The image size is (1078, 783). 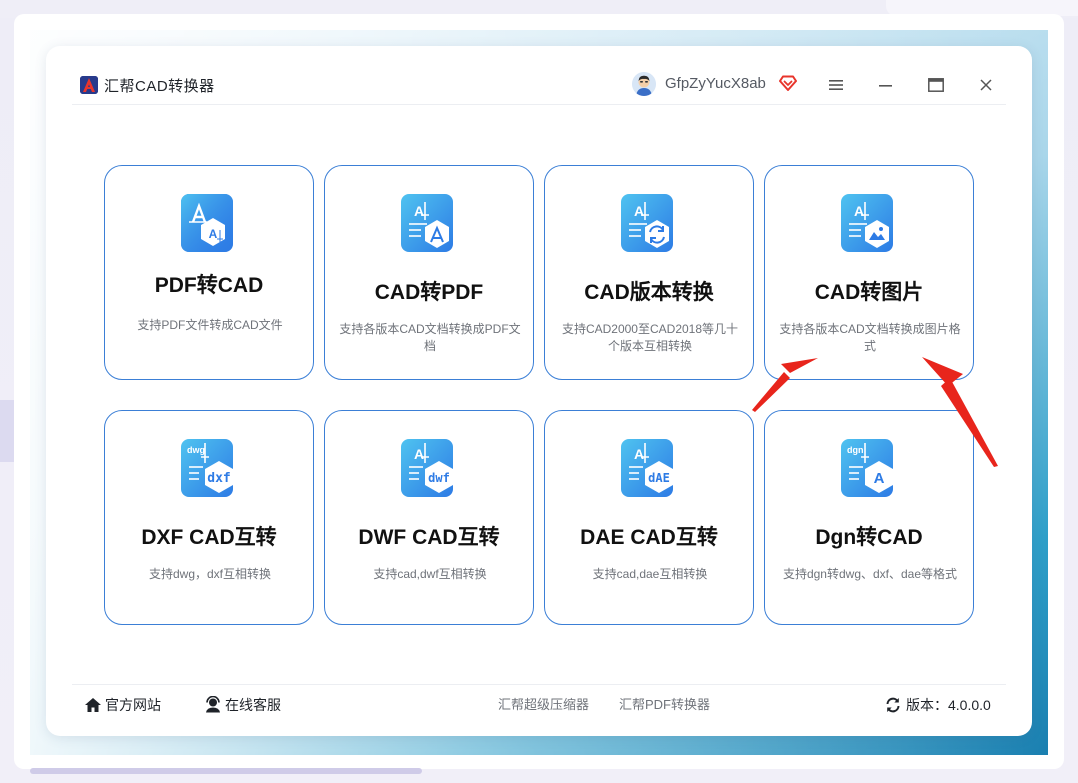 What do you see at coordinates (427, 223) in the screenshot?
I see `cad-to-pdf-icon: A` at bounding box center [427, 223].